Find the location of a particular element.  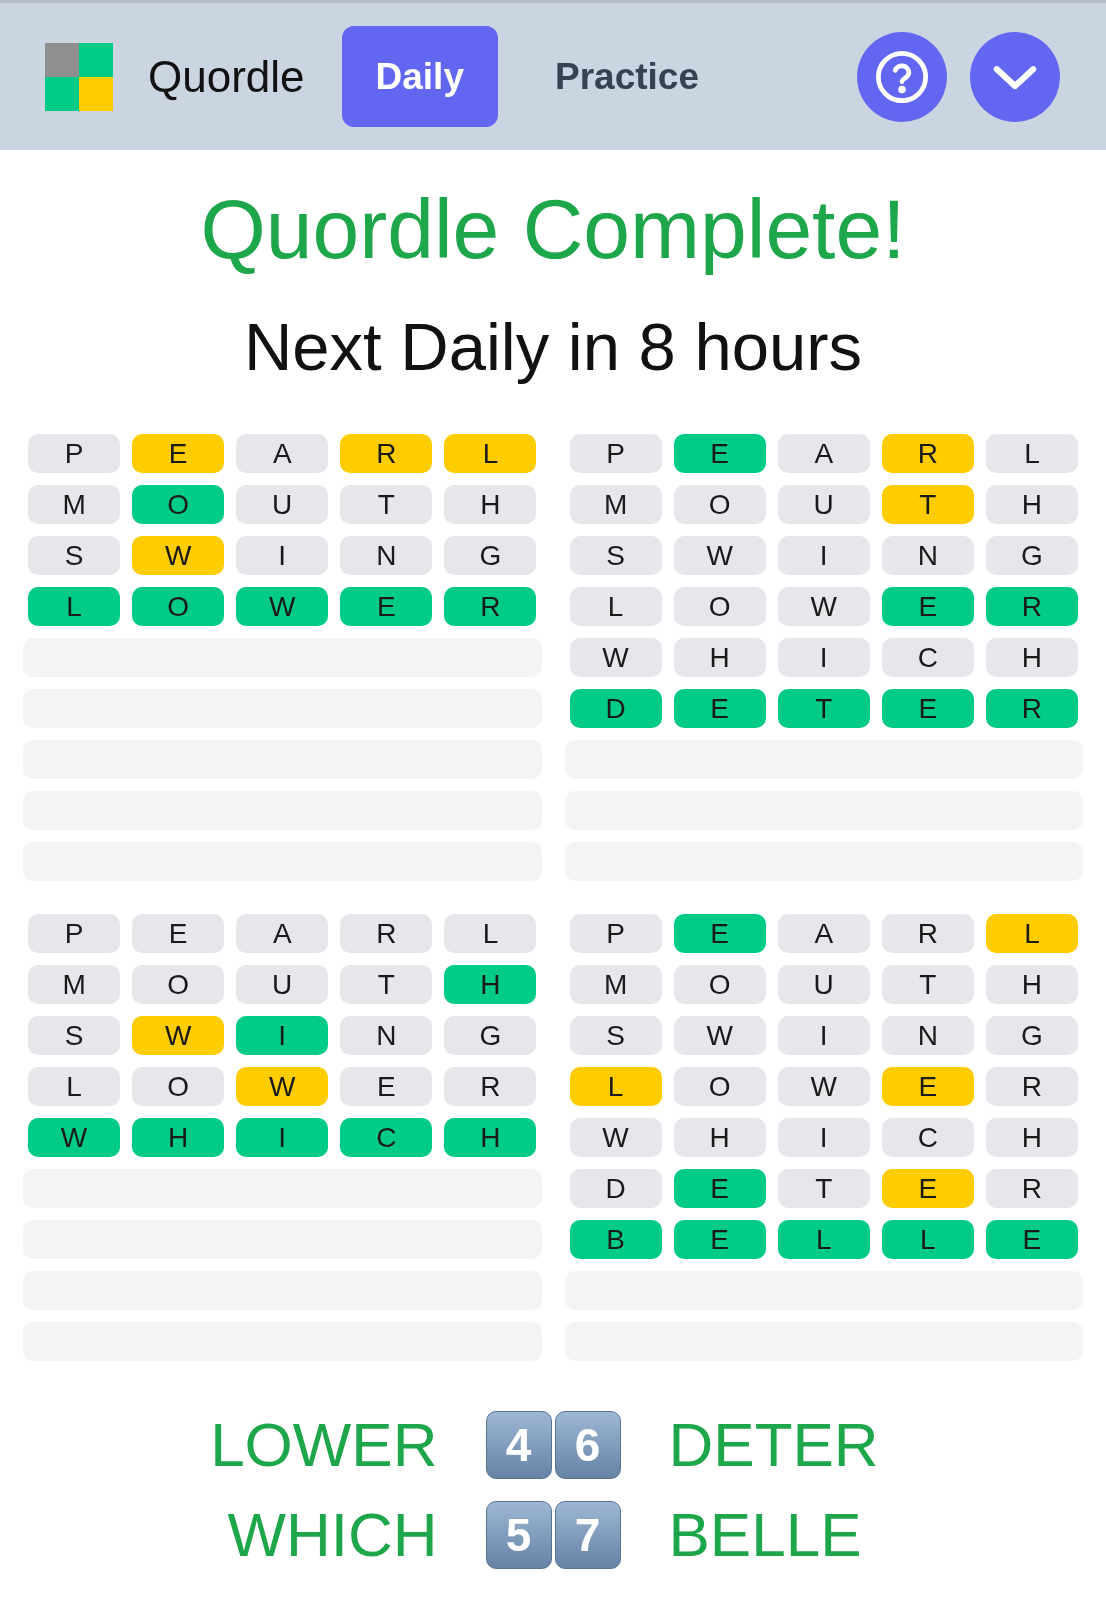

answer-word: WHICH is located at coordinates (332, 1535).